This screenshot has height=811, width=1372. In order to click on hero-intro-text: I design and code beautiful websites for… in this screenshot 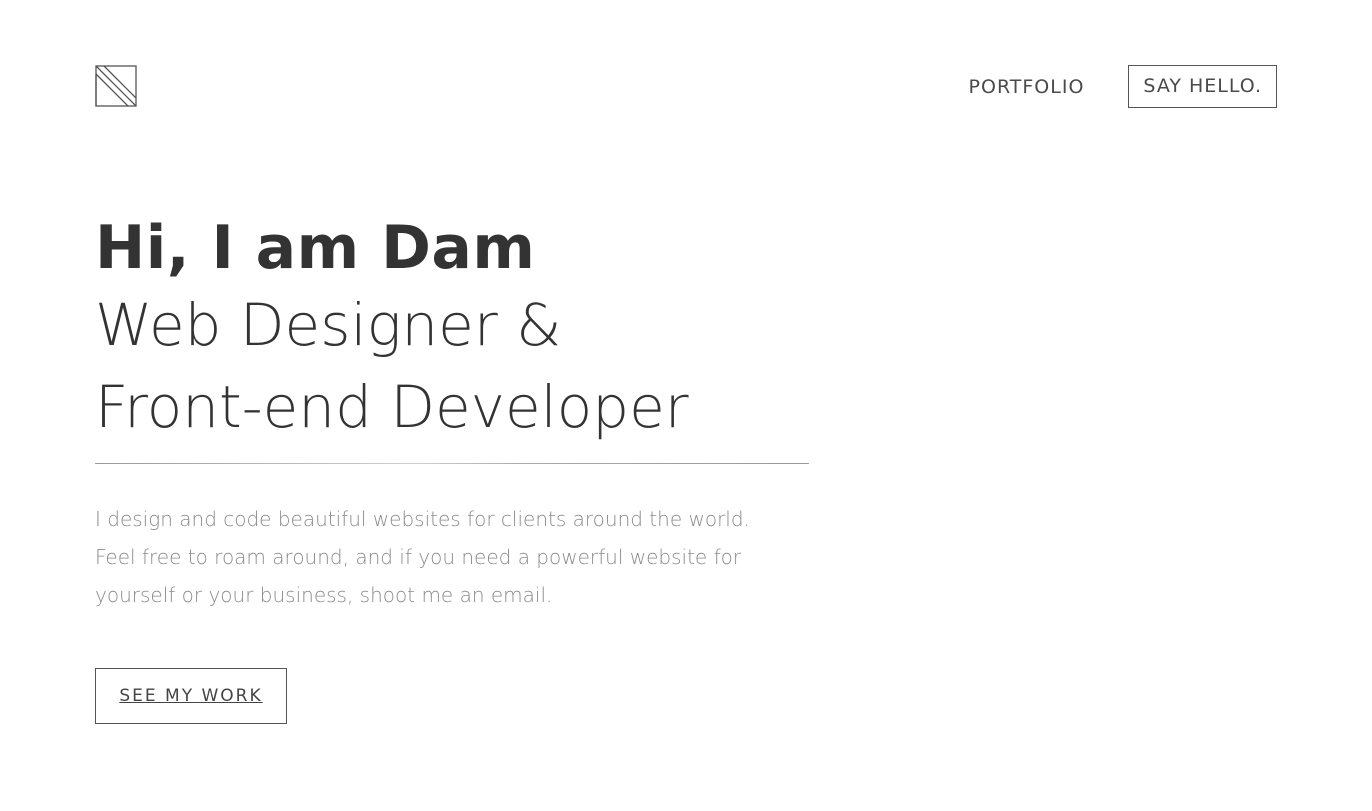, I will do `click(452, 557)`.